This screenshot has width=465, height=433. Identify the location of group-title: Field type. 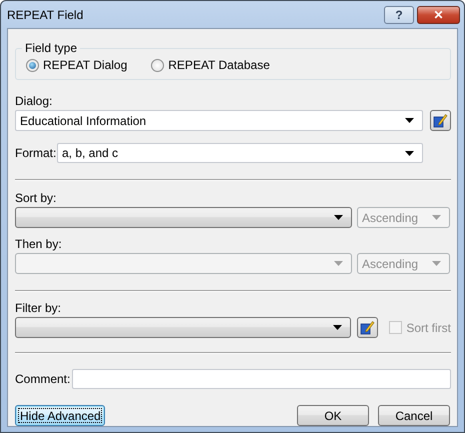
(51, 48).